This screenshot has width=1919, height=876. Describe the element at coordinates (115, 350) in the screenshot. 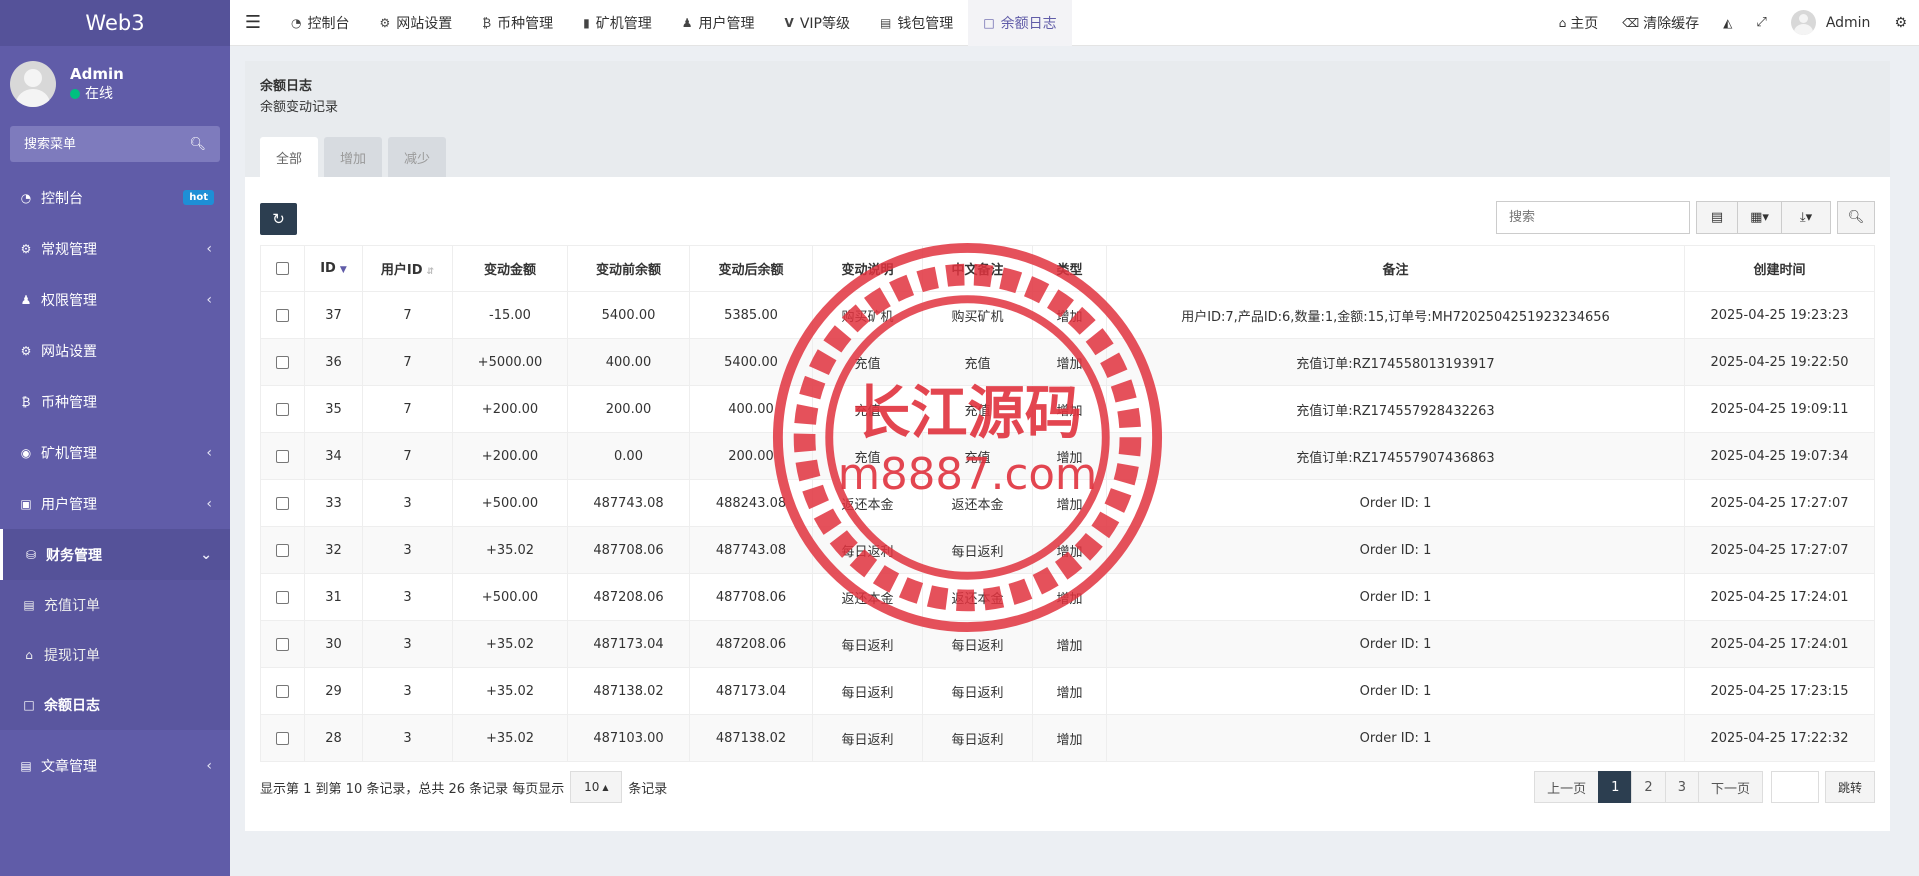

I see `sidebar-item-site-settings: ⚙ 网站设置` at that location.